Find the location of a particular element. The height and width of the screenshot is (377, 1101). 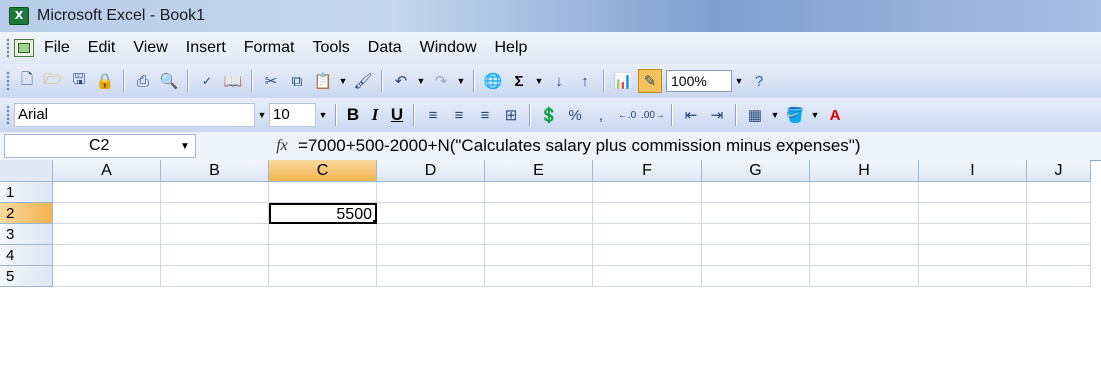

cell-b4 is located at coordinates (215, 255).